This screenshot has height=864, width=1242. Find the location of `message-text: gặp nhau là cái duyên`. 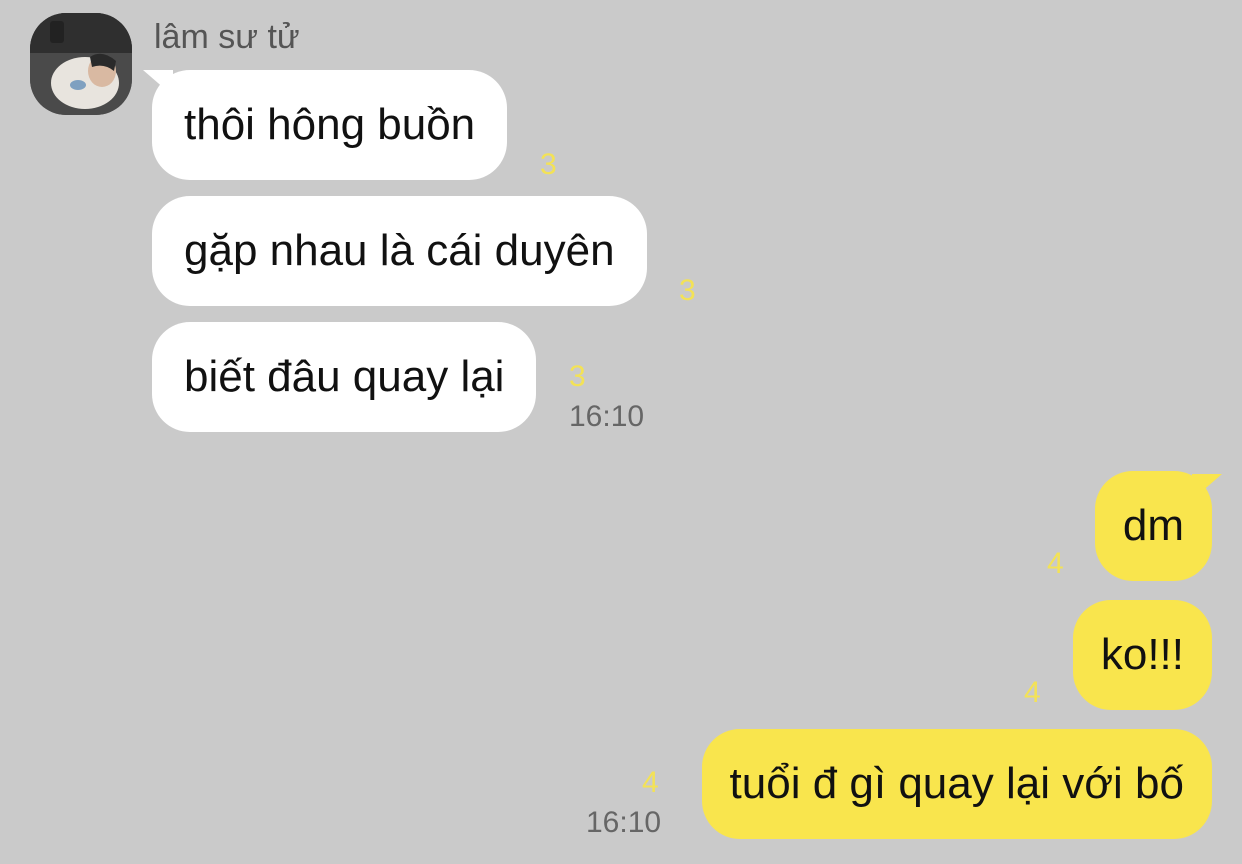

message-text: gặp nhau là cái duyên is located at coordinates (399, 250).